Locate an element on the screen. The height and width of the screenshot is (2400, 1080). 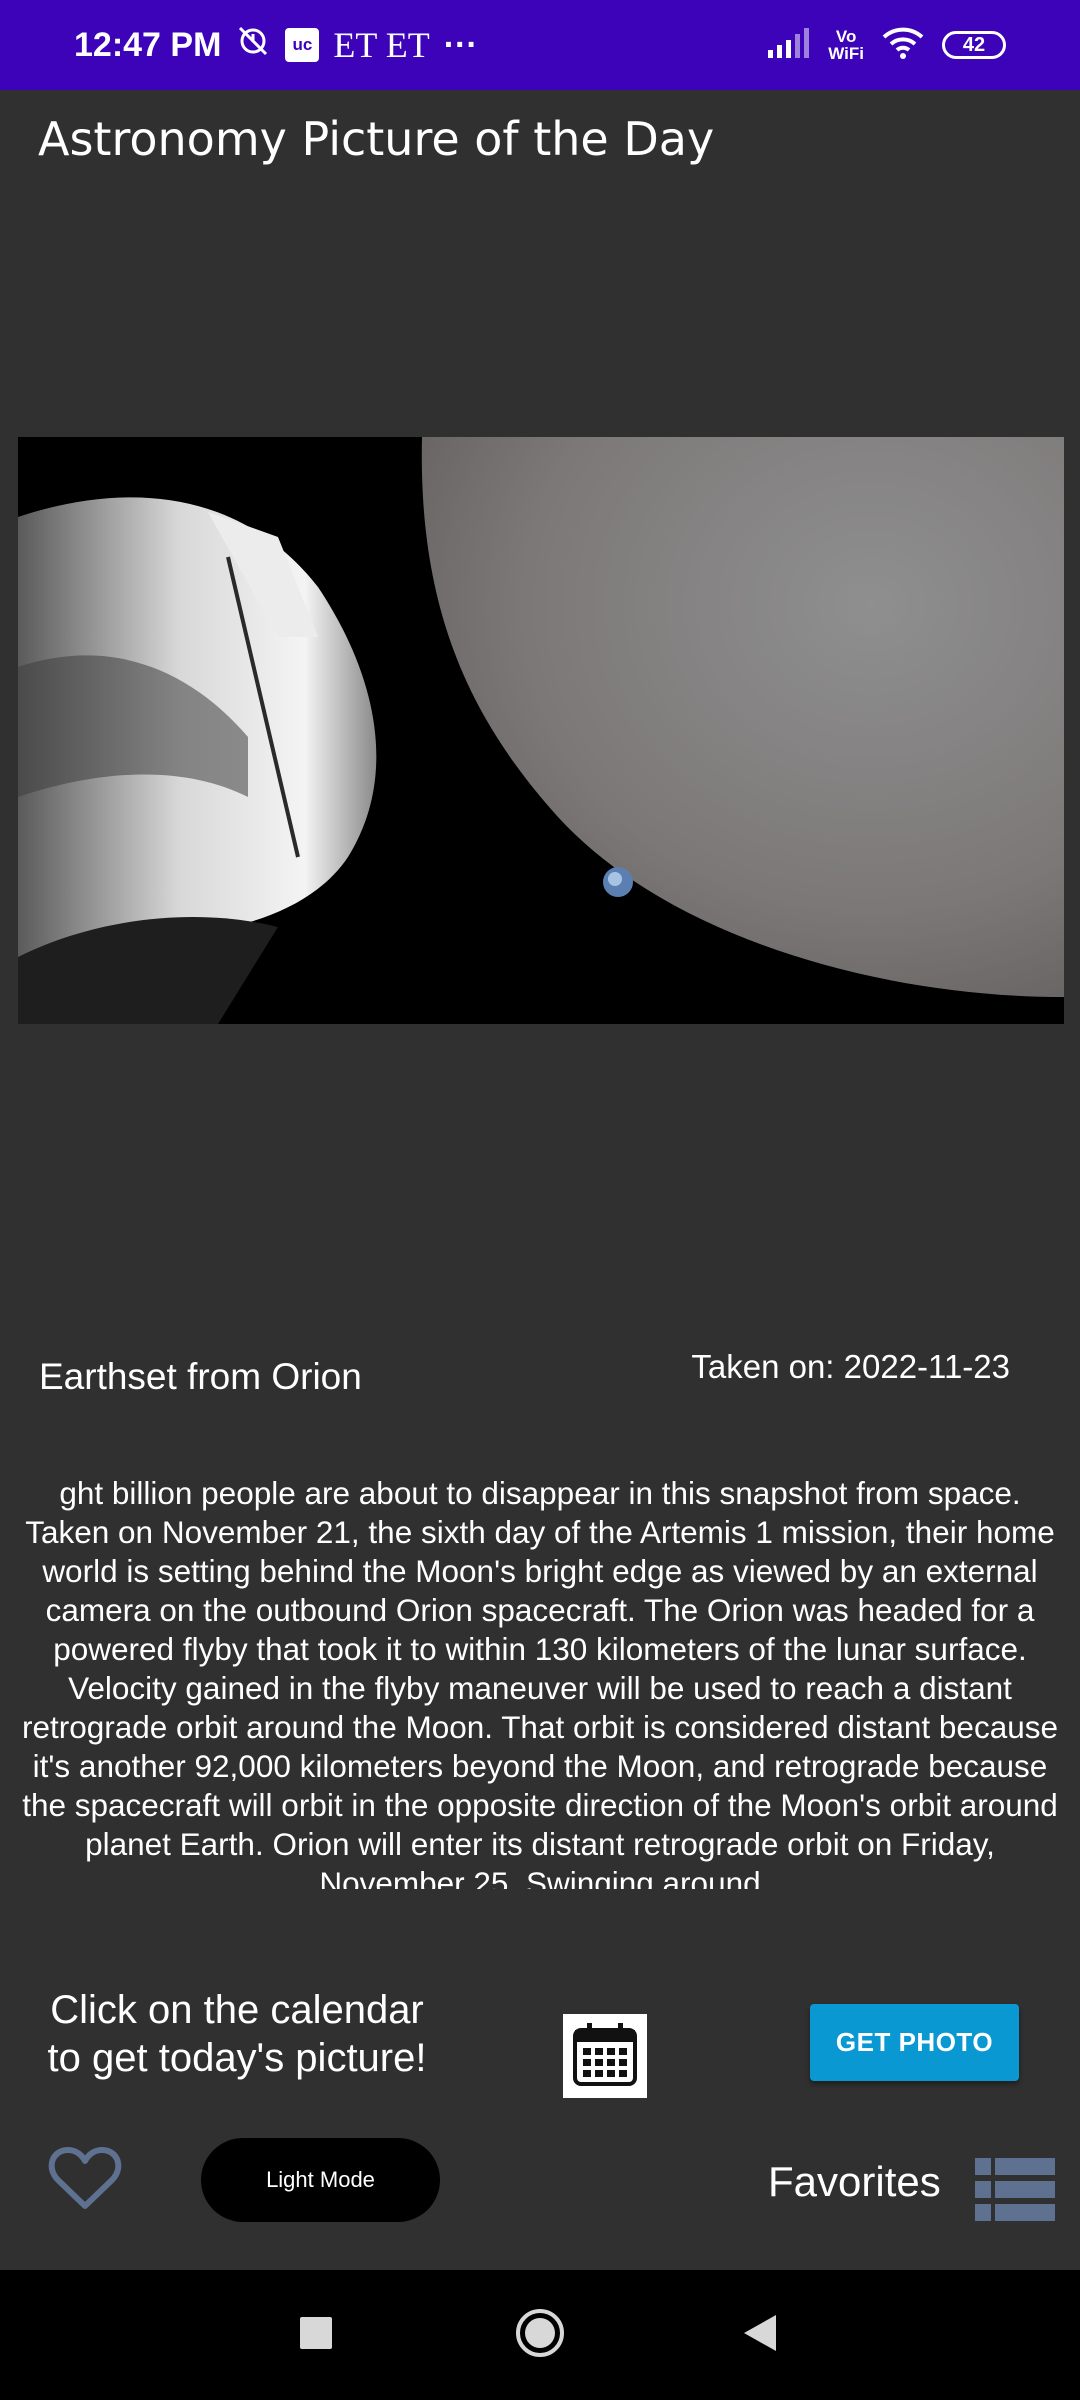
heart-outline-icon is located at coordinates (85, 2181).